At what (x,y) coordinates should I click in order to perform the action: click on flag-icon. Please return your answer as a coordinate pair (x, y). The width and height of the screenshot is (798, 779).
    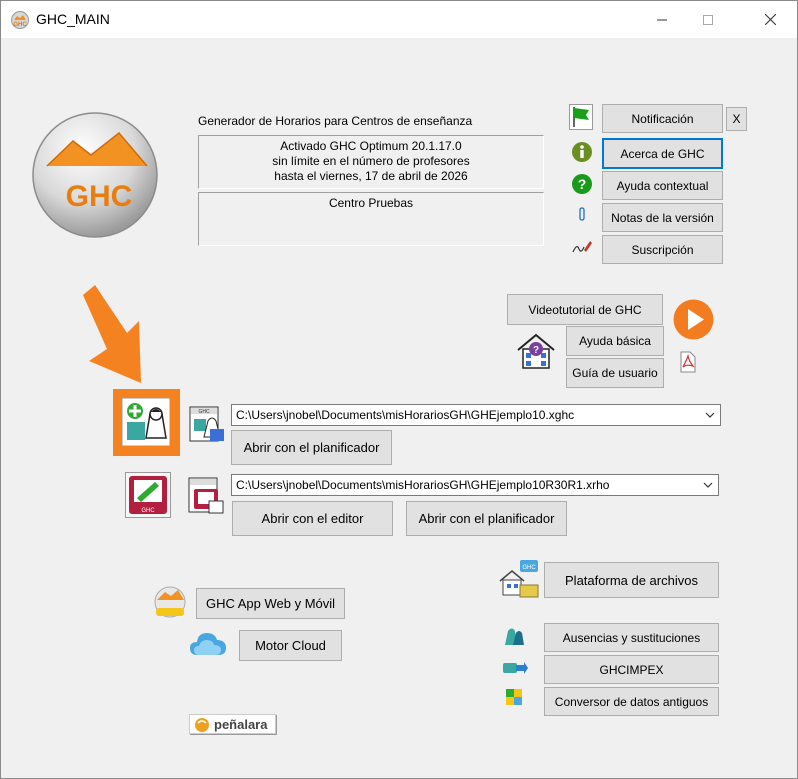
    Looking at the image, I should click on (581, 117).